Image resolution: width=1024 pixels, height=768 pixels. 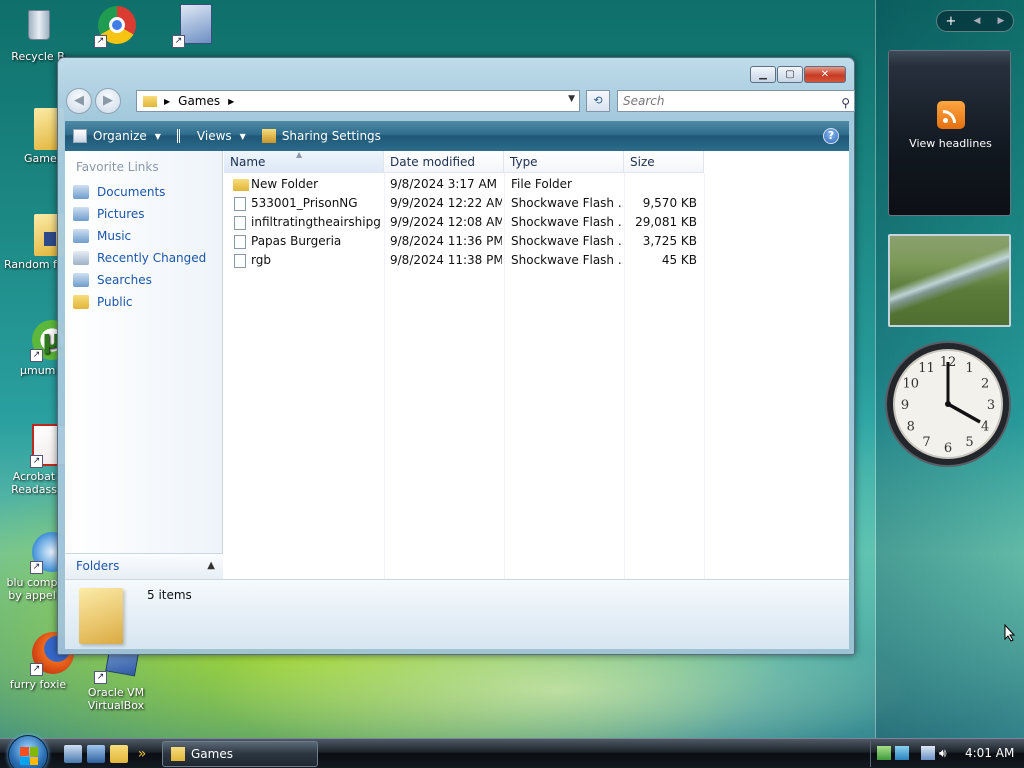 I want to click on nav-link-documents: Documents, so click(x=118, y=192).